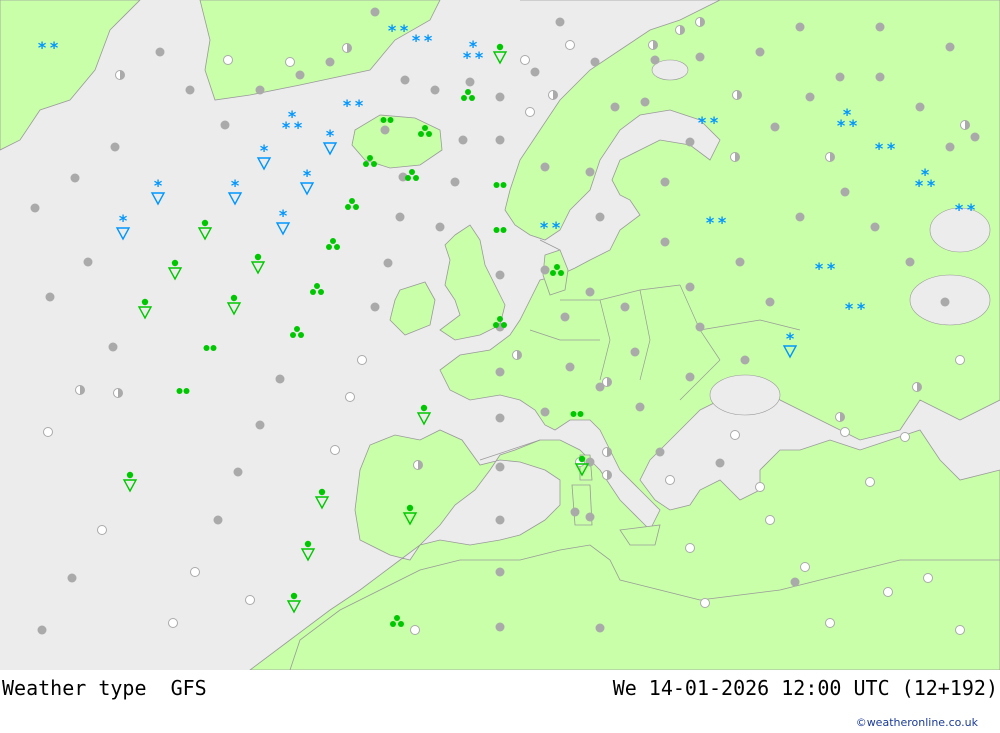  What do you see at coordinates (917, 722) in the screenshot?
I see `credit-link: ©weatheronline.co.uk` at bounding box center [917, 722].